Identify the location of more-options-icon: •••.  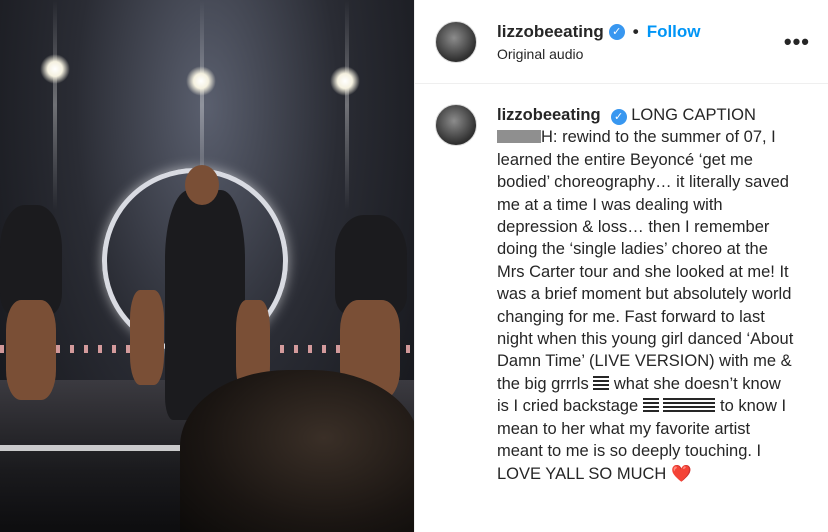
(797, 42).